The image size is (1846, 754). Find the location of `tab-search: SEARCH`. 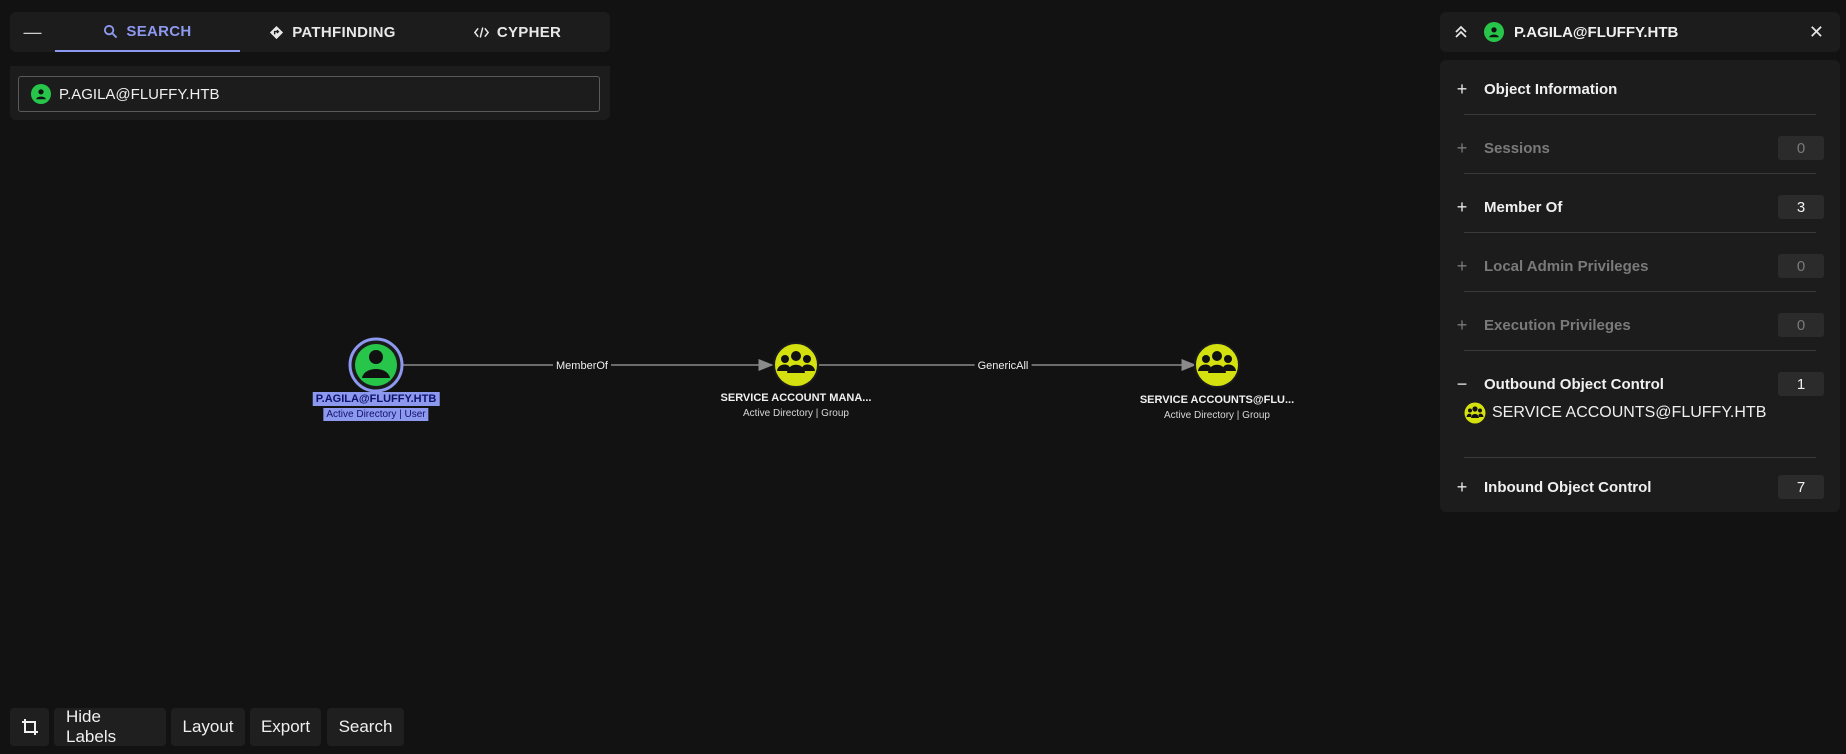

tab-search: SEARCH is located at coordinates (147, 32).